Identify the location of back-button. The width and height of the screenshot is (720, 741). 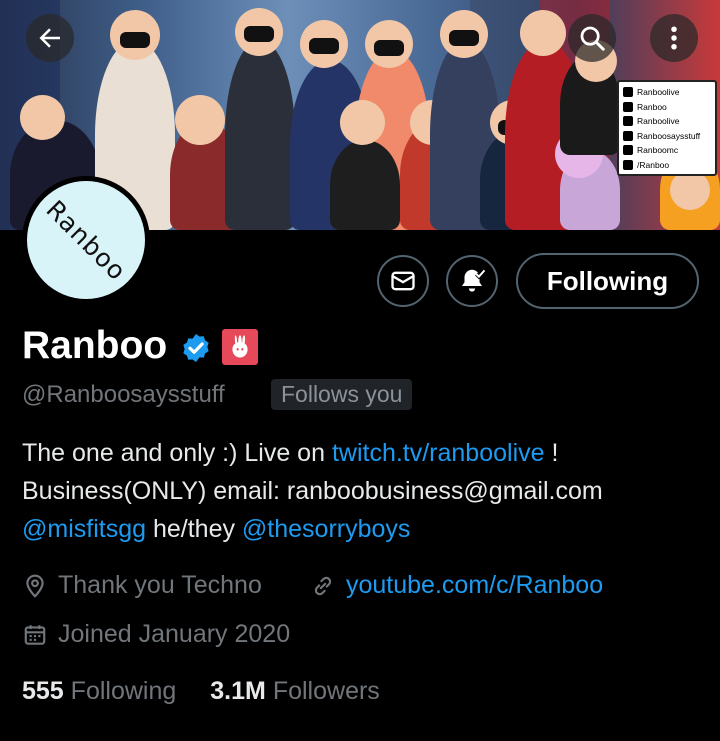
(50, 38).